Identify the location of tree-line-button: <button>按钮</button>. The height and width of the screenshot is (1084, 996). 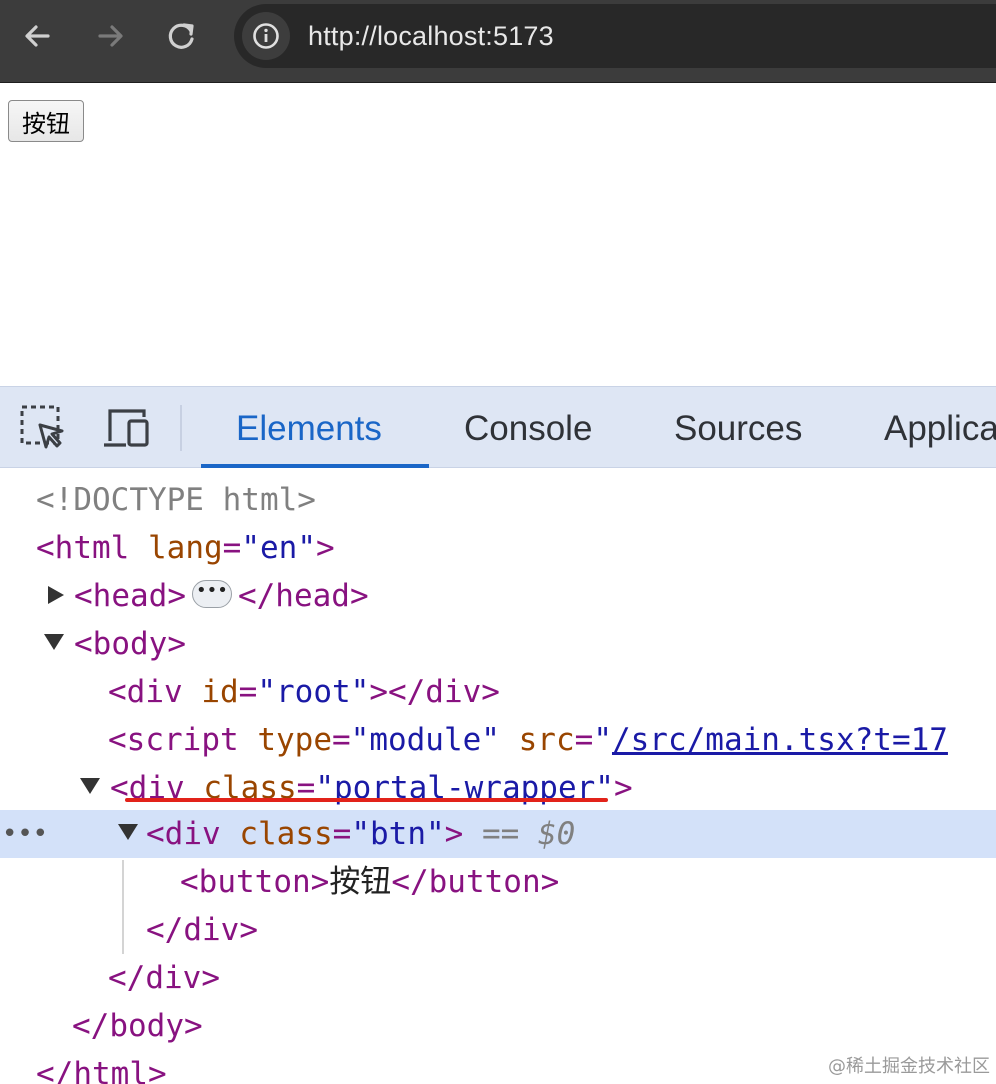
(369, 882).